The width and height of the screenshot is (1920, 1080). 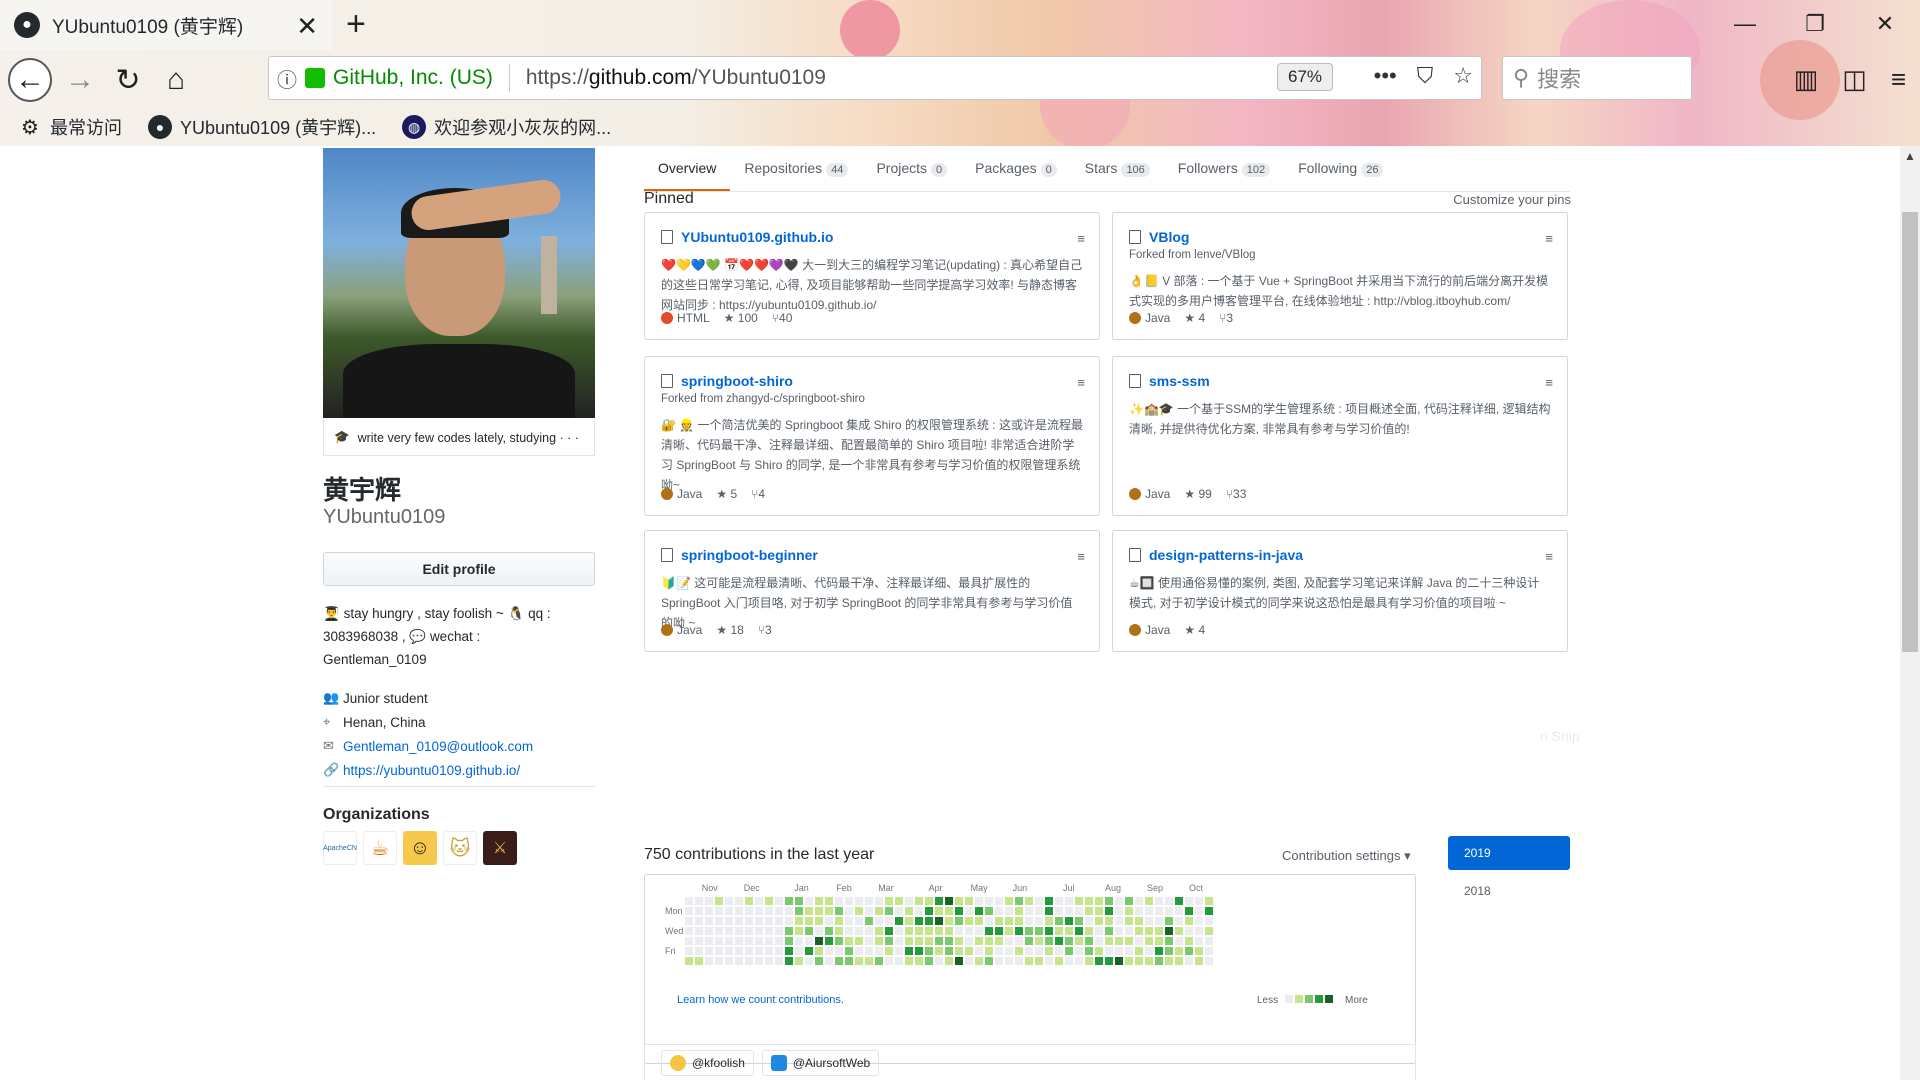 What do you see at coordinates (1226, 555) in the screenshot?
I see `repo-name-link: design-patterns-in-java` at bounding box center [1226, 555].